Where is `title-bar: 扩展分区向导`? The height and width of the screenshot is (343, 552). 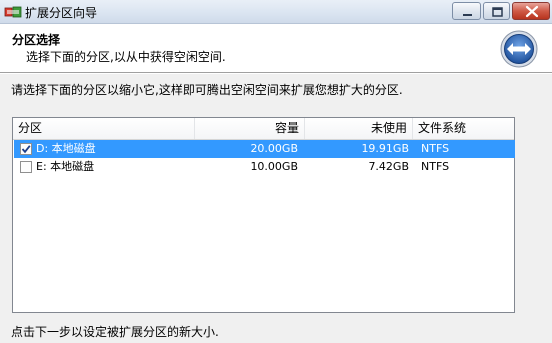 title-bar: 扩展分区向导 is located at coordinates (276, 12).